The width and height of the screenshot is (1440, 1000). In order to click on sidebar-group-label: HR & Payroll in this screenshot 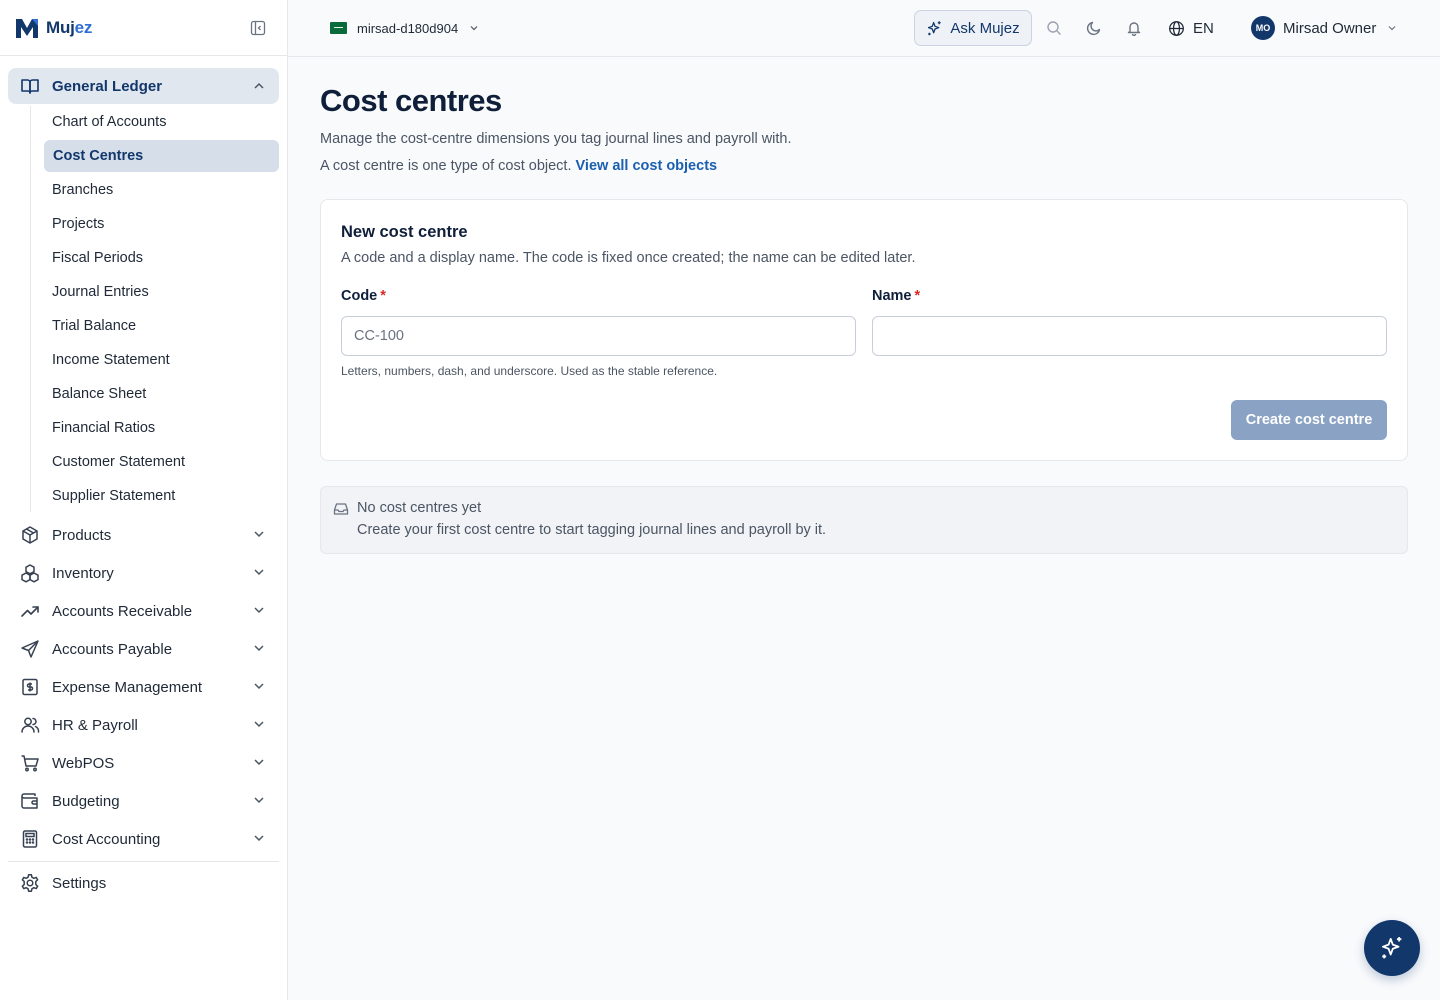, I will do `click(95, 725)`.